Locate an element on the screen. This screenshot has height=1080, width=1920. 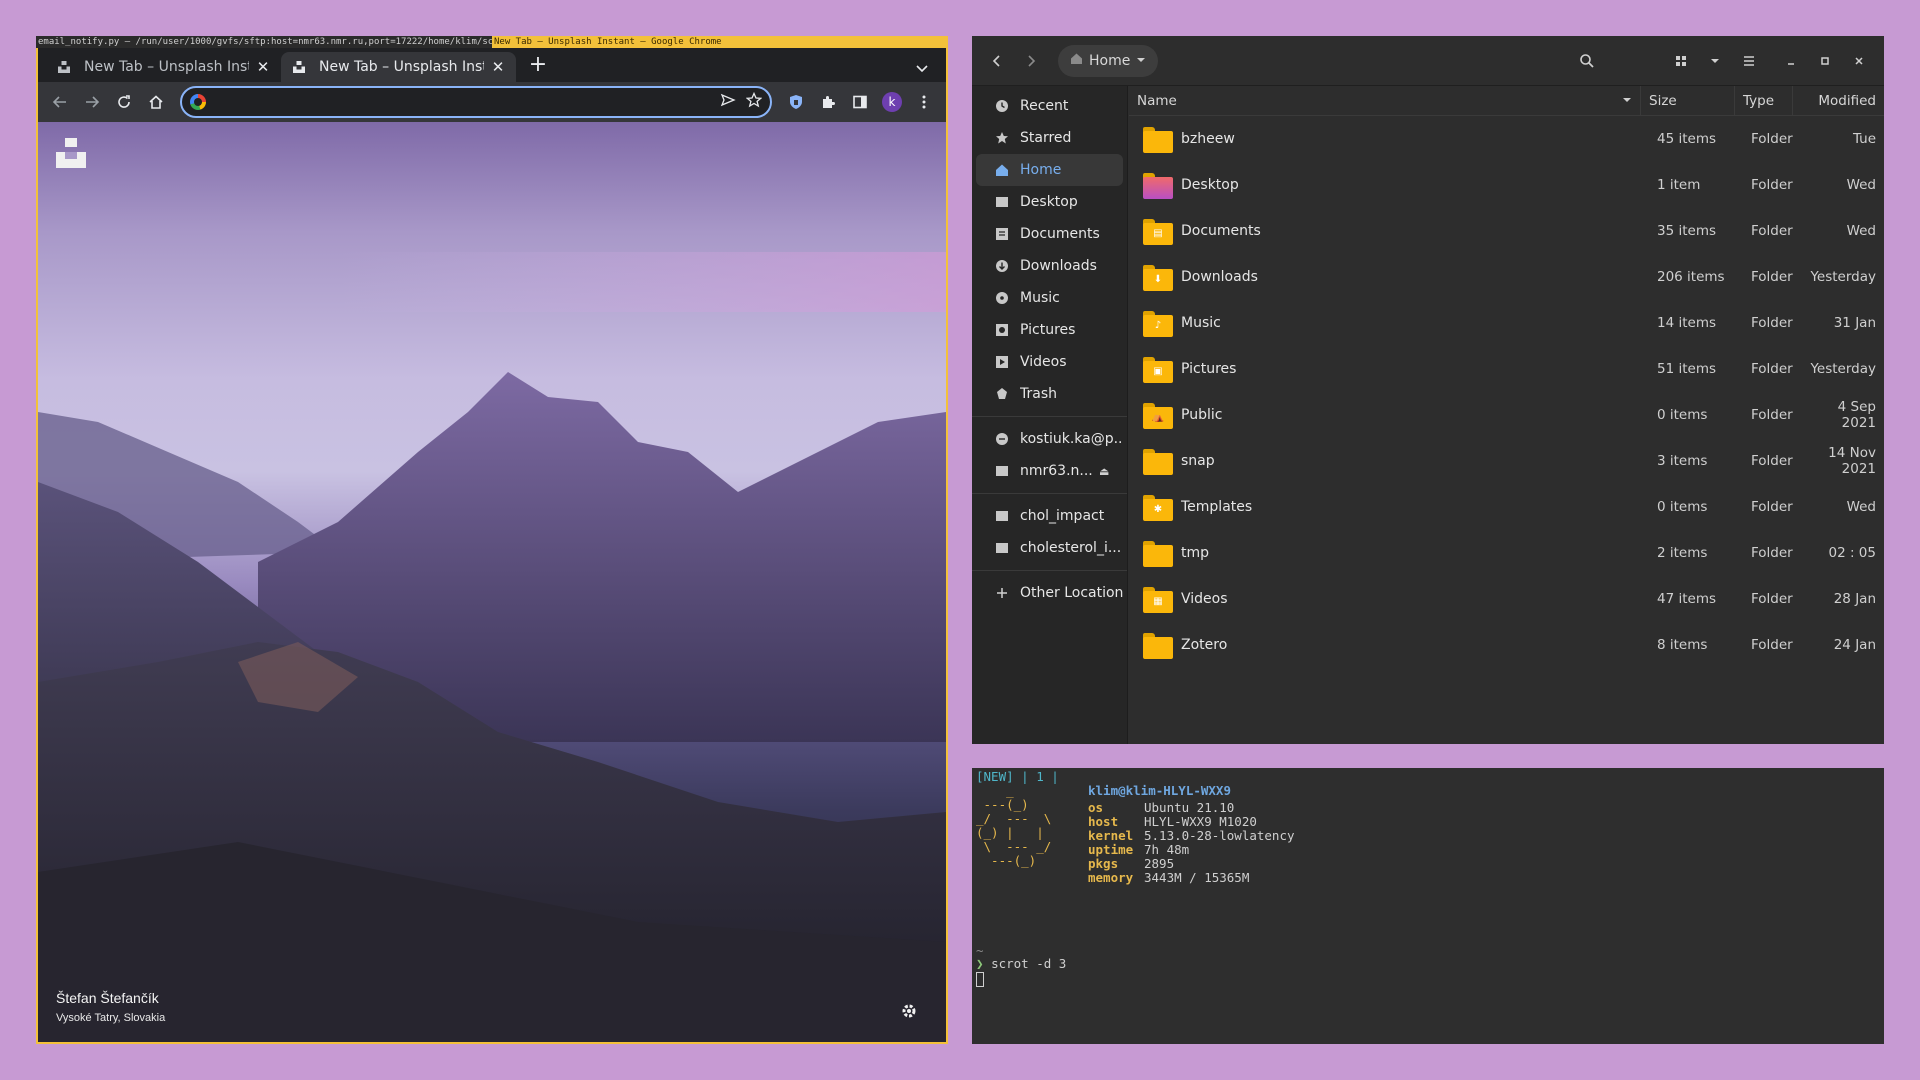
file-name: Public is located at coordinates (1202, 415).